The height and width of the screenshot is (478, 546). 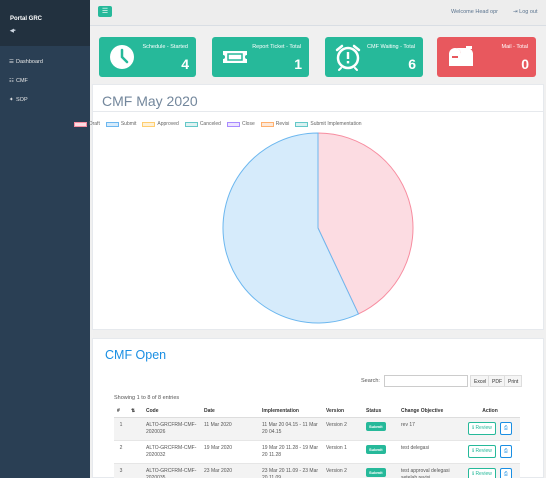 What do you see at coordinates (525, 64) in the screenshot?
I see `tile-value: 0` at bounding box center [525, 64].